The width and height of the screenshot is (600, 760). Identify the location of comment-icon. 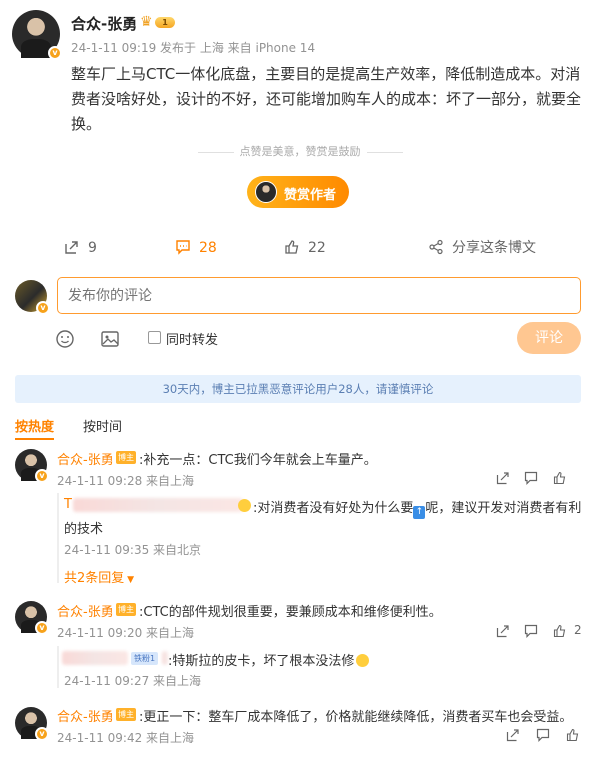
(183, 247).